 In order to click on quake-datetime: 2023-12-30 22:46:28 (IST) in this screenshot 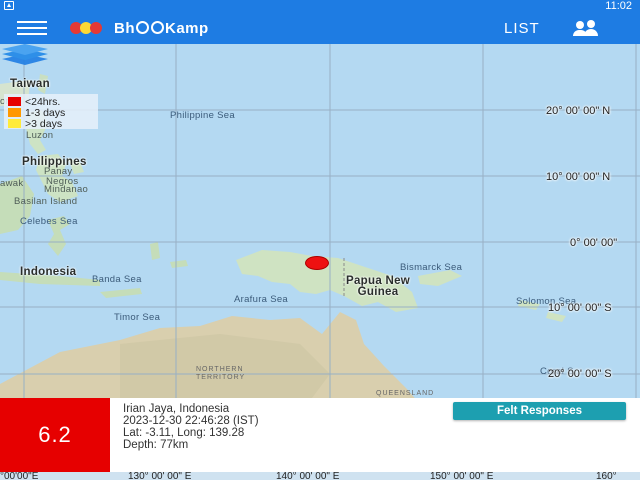, I will do `click(191, 421)`.